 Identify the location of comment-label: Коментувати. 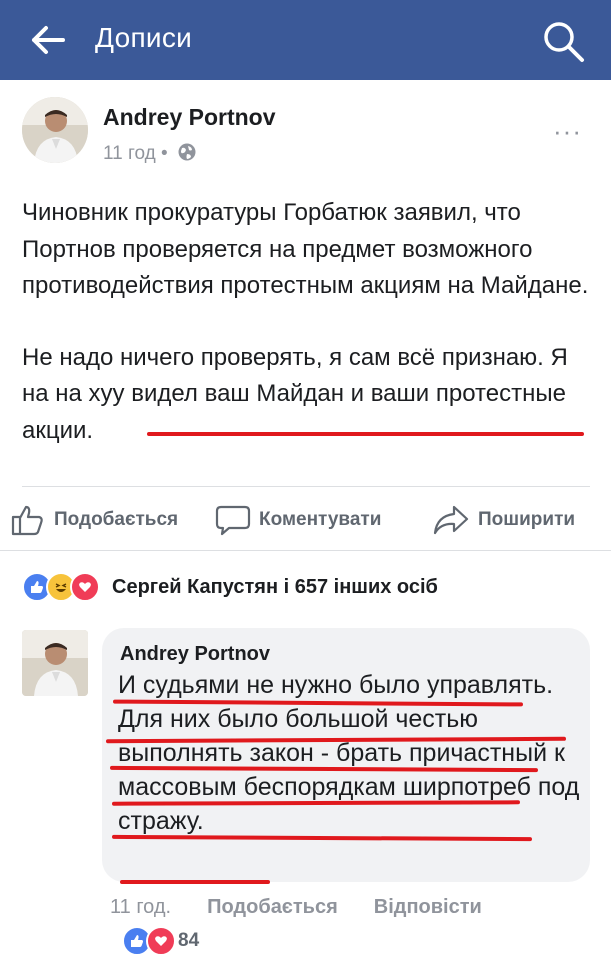
(320, 519).